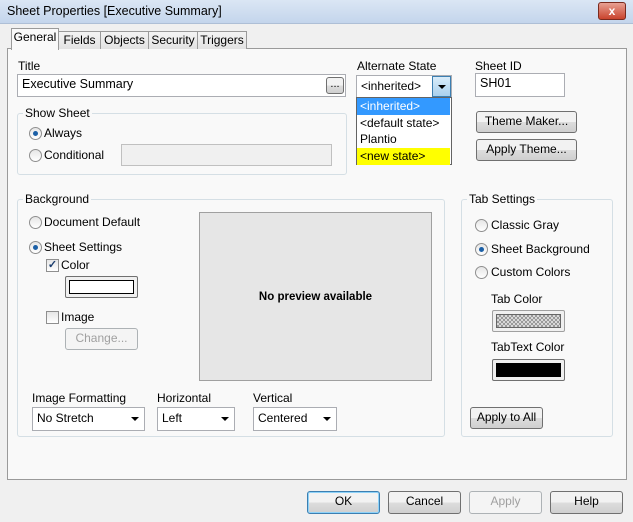 Image resolution: width=633 pixels, height=522 pixels. I want to click on document-default-label: Document Default, so click(92, 222).